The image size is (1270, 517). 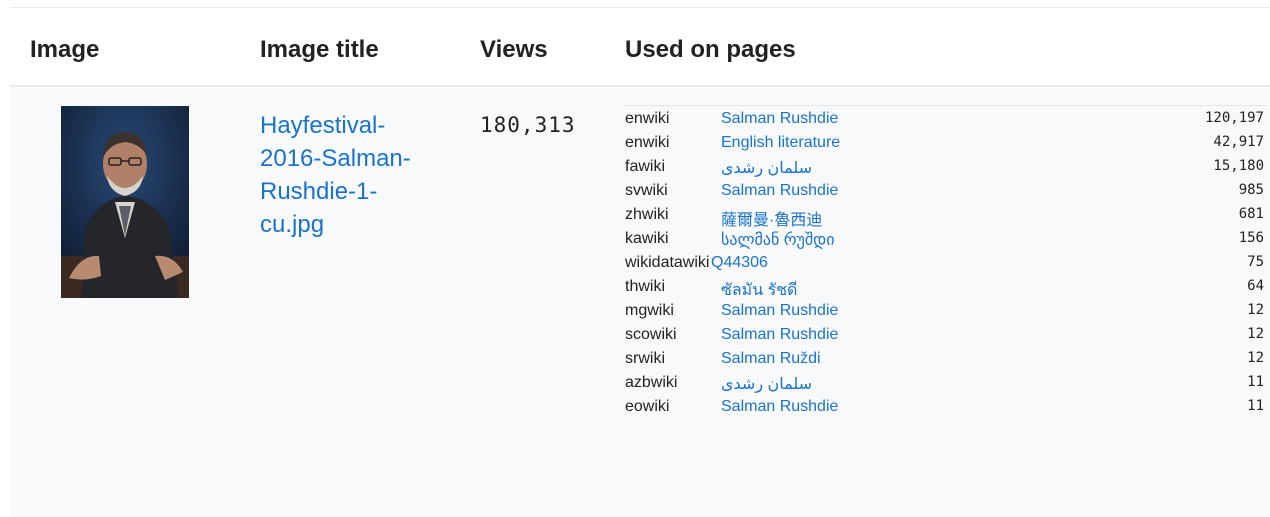 What do you see at coordinates (528, 125) in the screenshot?
I see `total-views: 180,313` at bounding box center [528, 125].